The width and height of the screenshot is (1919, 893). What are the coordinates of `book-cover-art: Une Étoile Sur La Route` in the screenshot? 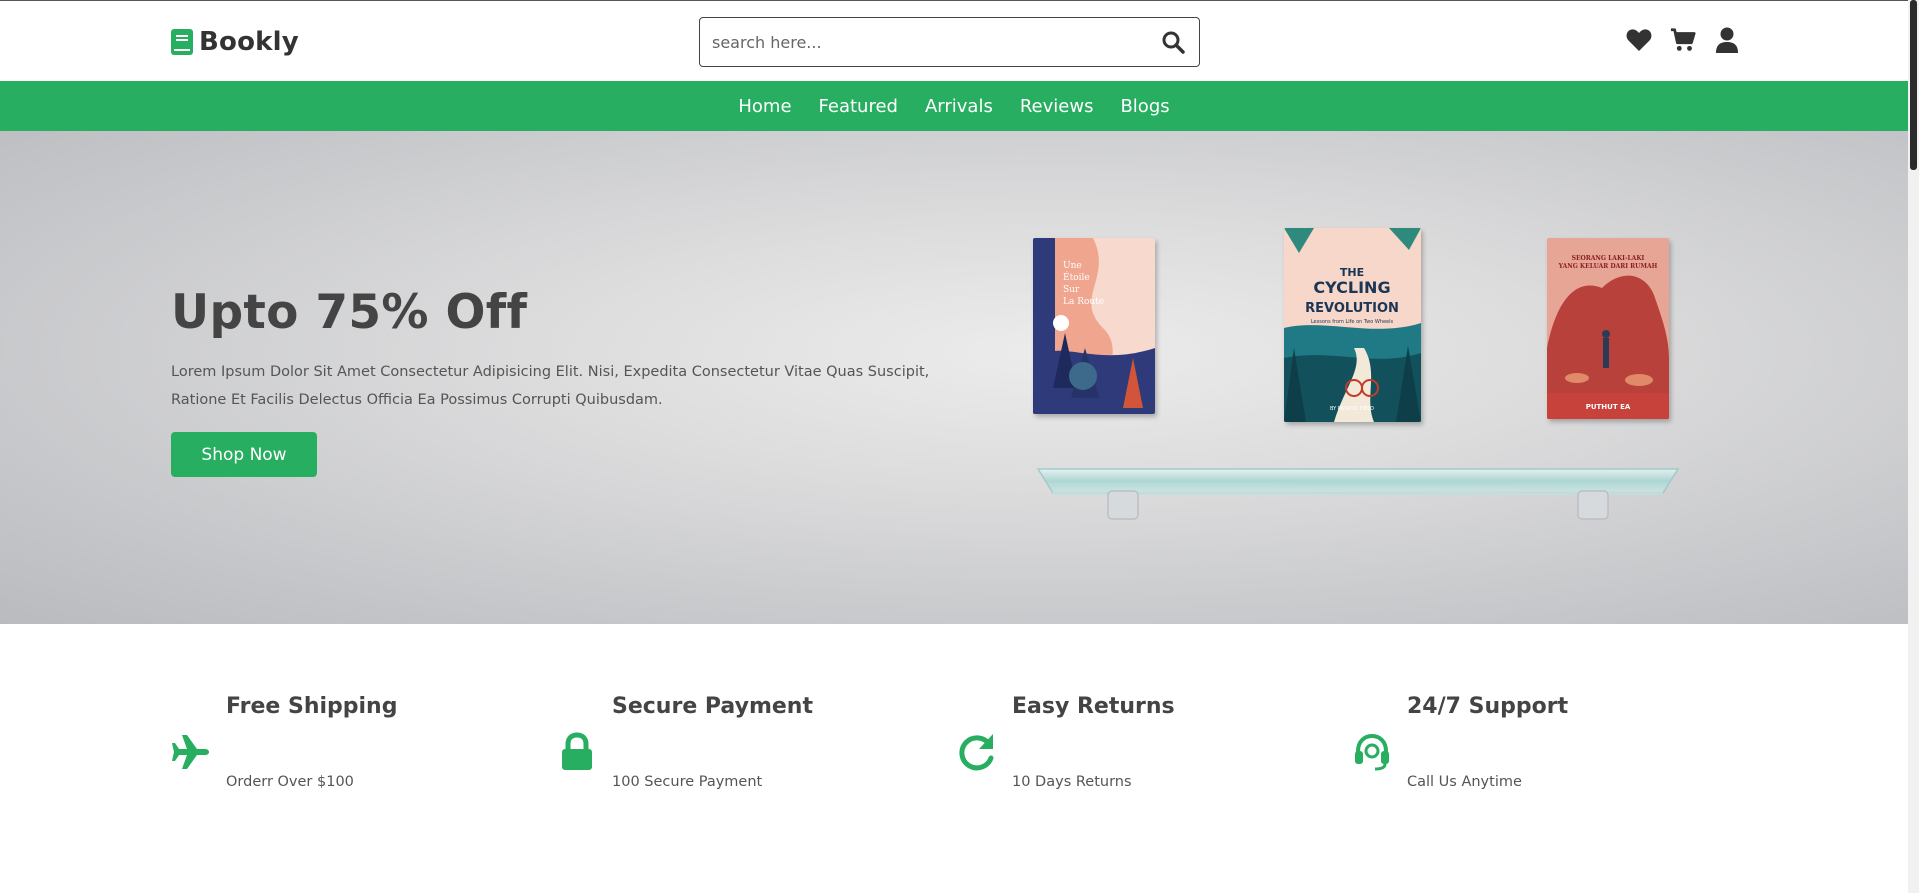 It's located at (1094, 326).